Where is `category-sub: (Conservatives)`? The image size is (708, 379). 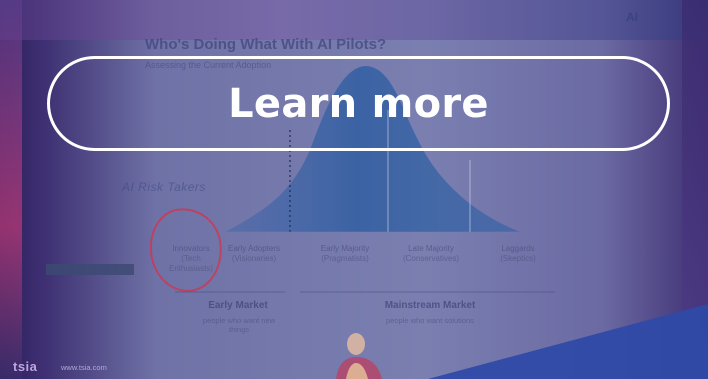 category-sub: (Conservatives) is located at coordinates (430, 258).